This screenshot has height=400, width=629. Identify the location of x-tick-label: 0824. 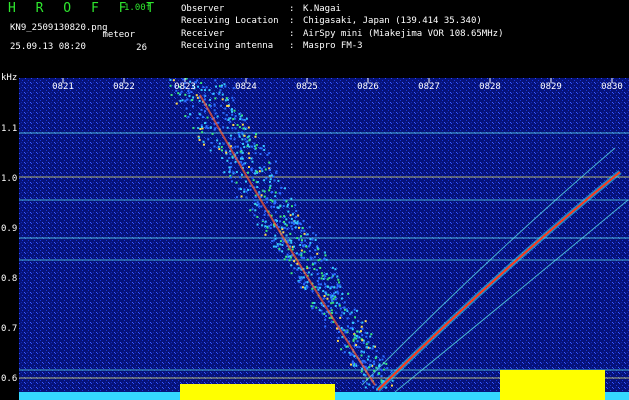
(246, 87).